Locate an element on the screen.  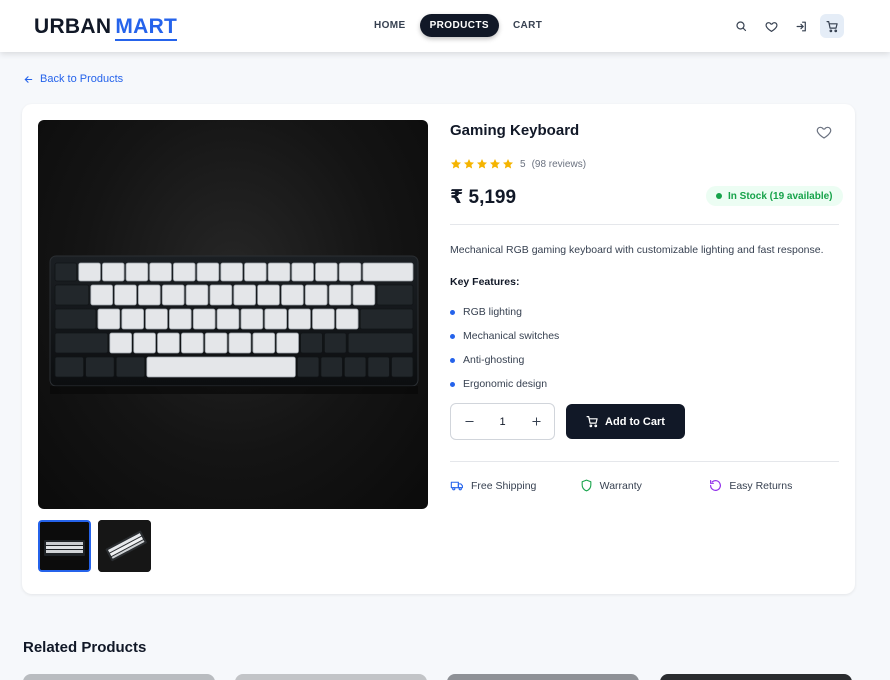
add-to-cart-label: Add to Cart is located at coordinates (635, 421).